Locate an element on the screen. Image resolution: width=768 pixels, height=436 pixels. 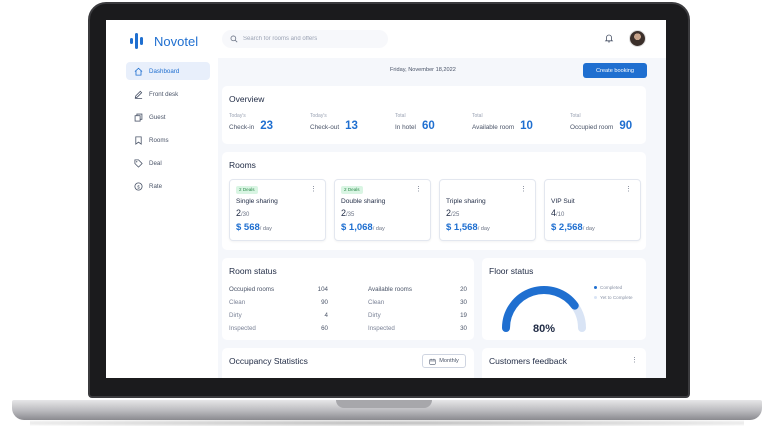
room-card-triple: ⋮ Triple sharing 2/25 $ 1,568/ day is located at coordinates (487, 210).